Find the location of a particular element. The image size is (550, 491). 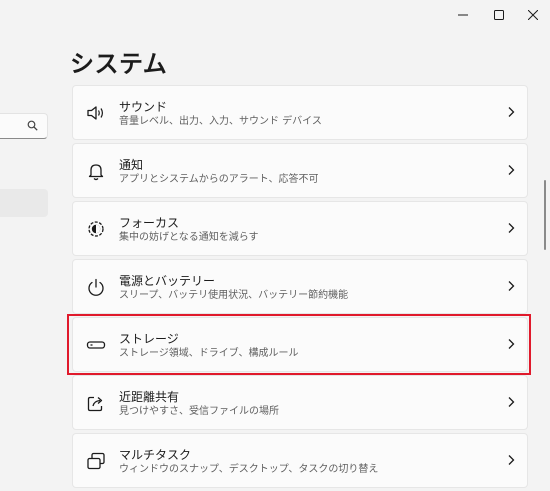

title-bar-controls is located at coordinates (497, 15).